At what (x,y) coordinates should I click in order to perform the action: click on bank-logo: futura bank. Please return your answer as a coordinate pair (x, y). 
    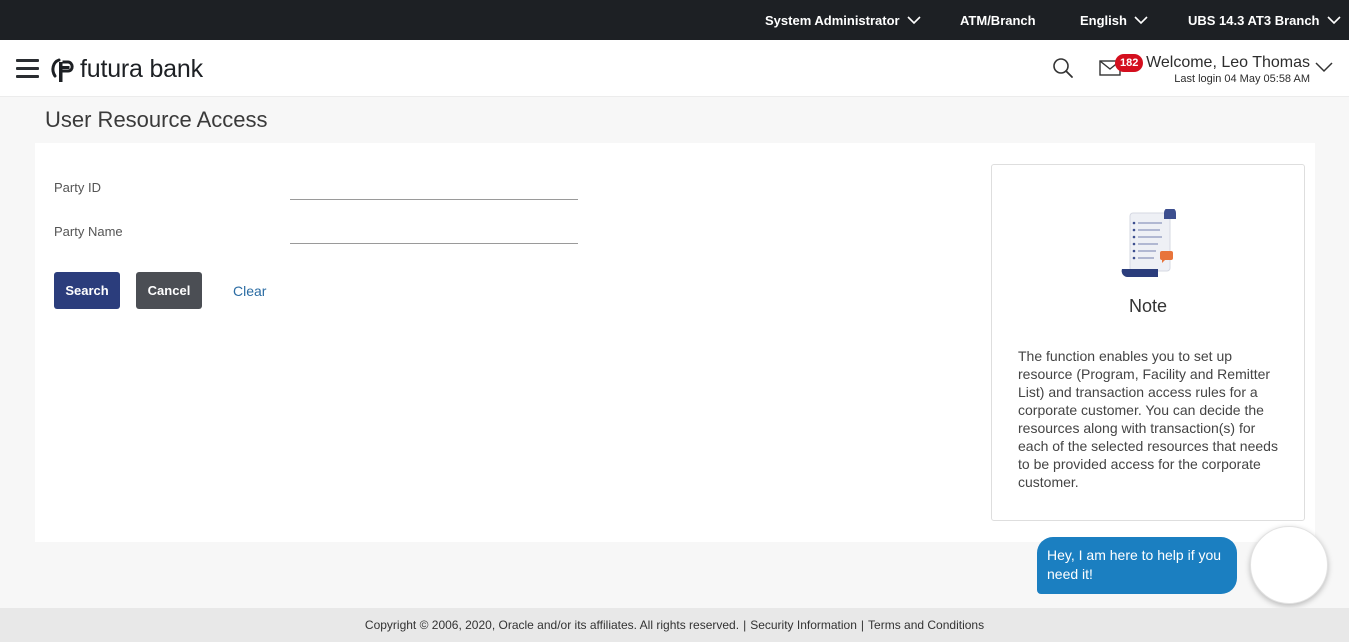
    Looking at the image, I should click on (126, 69).